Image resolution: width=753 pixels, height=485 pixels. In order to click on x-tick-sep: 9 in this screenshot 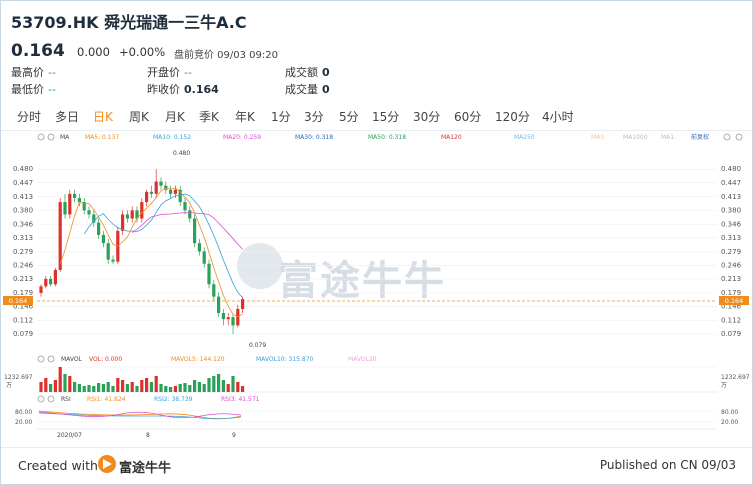, I will do `click(234, 435)`.